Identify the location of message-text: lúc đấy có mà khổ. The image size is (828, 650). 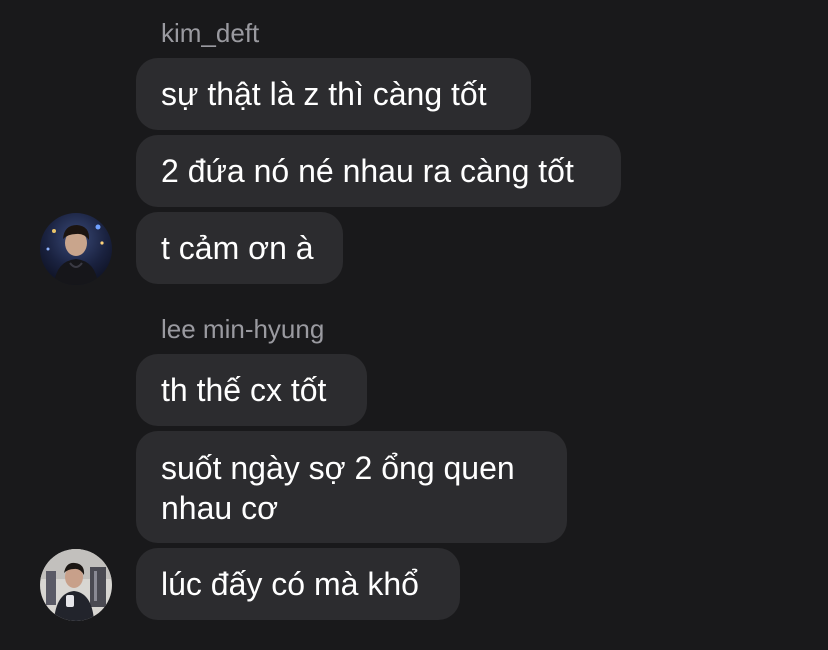
(290, 584).